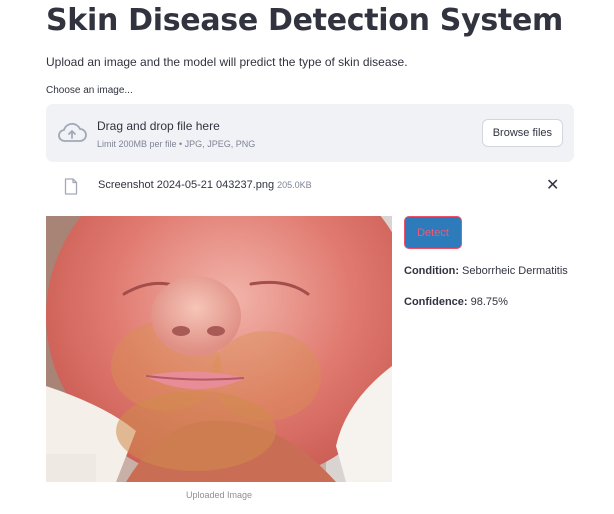 Image resolution: width=614 pixels, height=514 pixels. I want to click on dropzone-limits: Limit 200MB per file • JPG, JPEG, PNG, so click(176, 144).